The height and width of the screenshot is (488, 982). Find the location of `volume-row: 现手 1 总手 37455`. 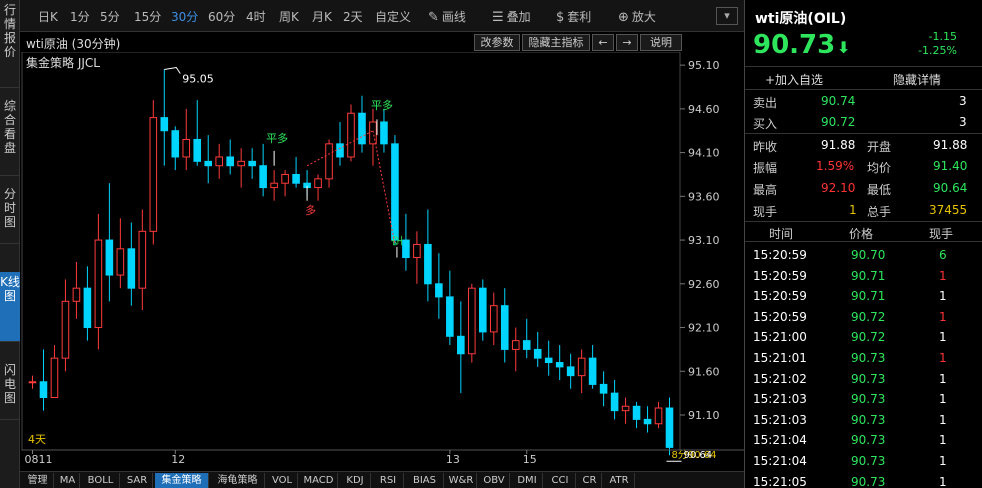

volume-row: 现手 1 总手 37455 is located at coordinates (863, 210).